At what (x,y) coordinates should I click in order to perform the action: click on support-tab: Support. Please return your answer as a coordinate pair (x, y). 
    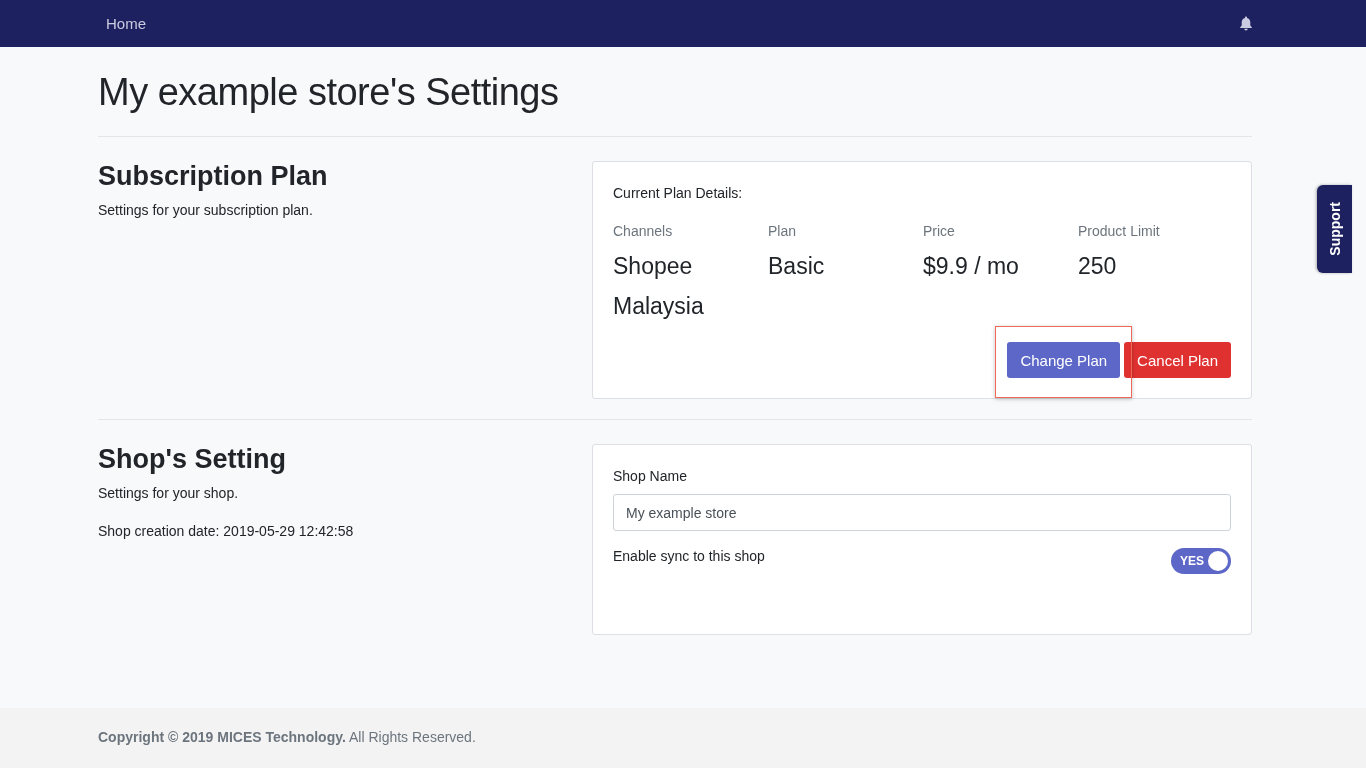
    Looking at the image, I should click on (1334, 229).